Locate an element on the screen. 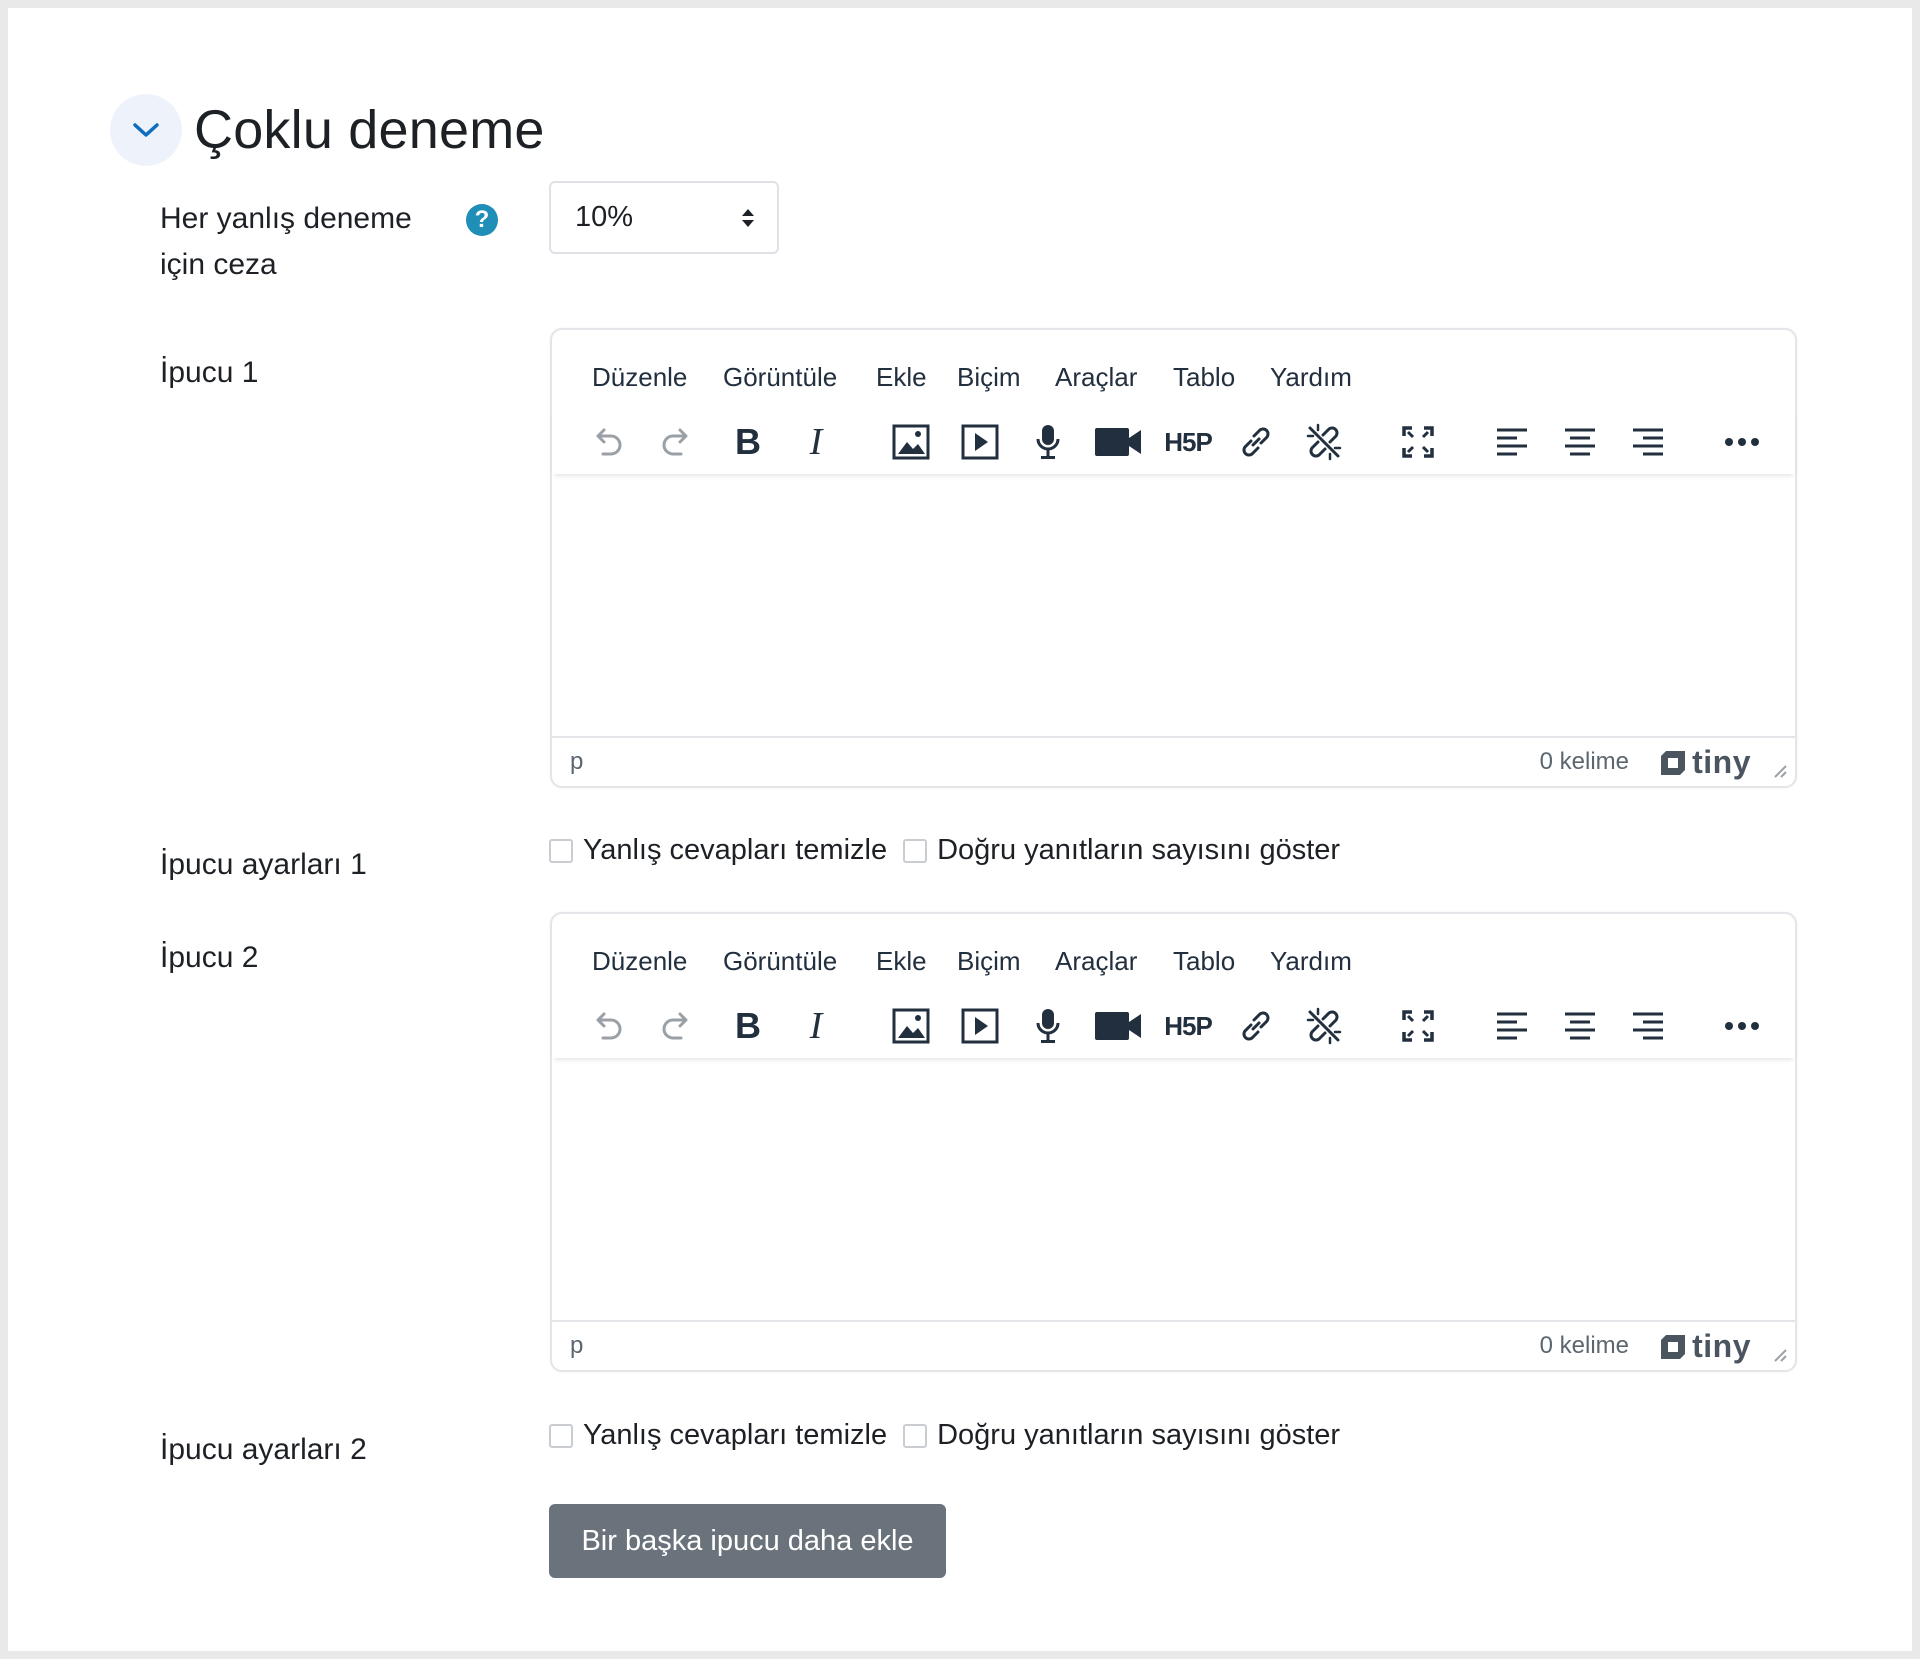  editor-toolbar: B I H5P is located at coordinates (1173, 442).